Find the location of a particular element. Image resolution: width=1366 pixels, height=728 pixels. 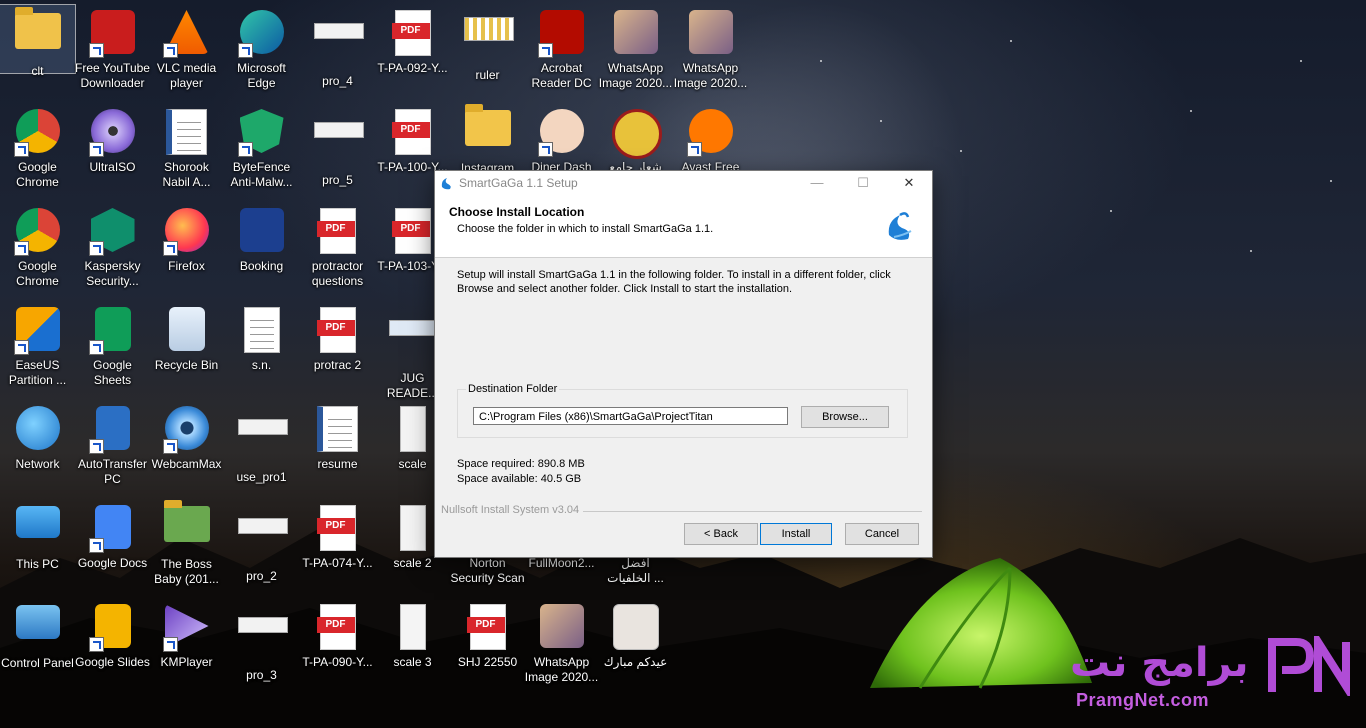

desktop-icon-protrac2: PDF protrac 2 is located at coordinates (337, 348).